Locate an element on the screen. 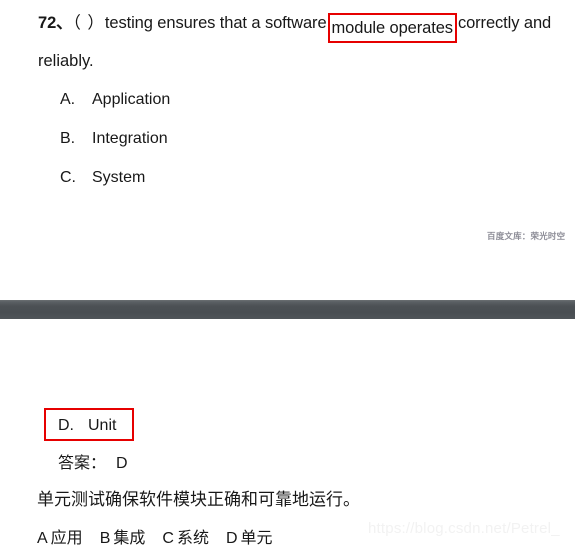  question-line-2: reliably. is located at coordinates (66, 61).